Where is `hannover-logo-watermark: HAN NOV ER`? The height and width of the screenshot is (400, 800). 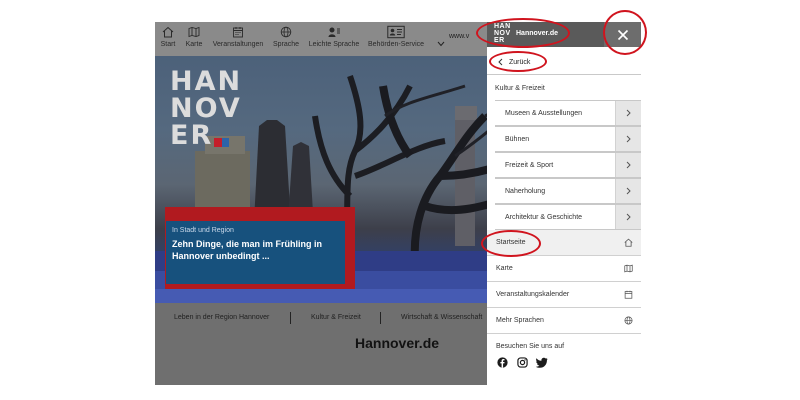
hannover-logo-watermark: HAN NOV ER is located at coordinates (206, 108).